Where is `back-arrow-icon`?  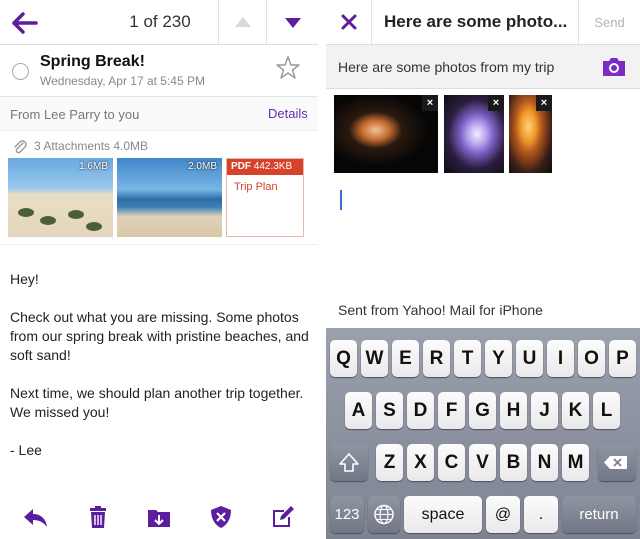 back-arrow-icon is located at coordinates (25, 23).